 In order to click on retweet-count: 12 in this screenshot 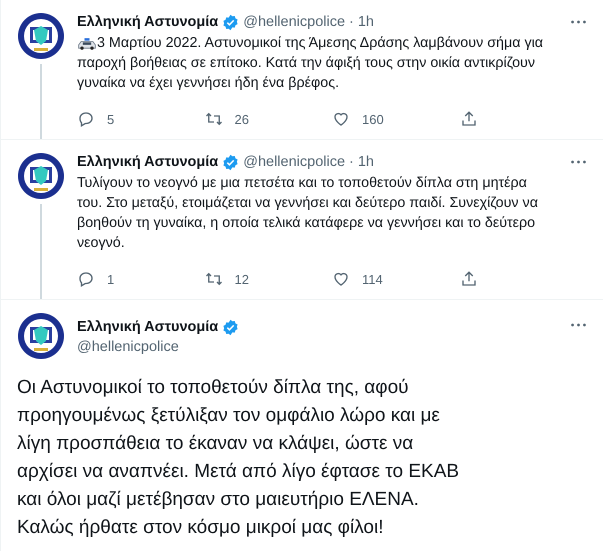, I will do `click(241, 279)`.